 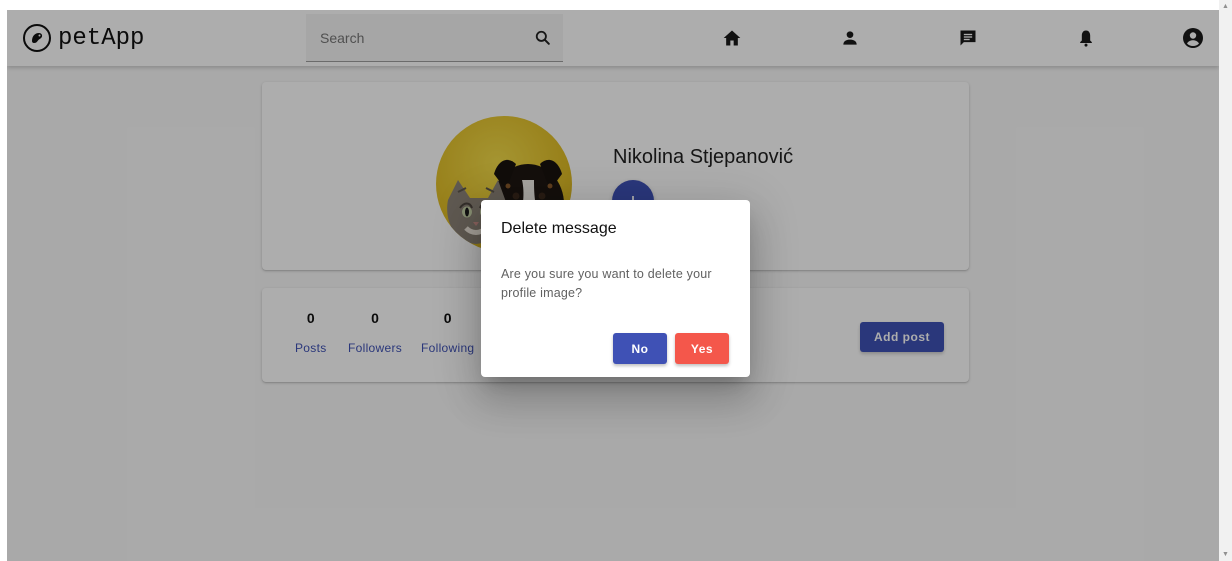 What do you see at coordinates (3, 280) in the screenshot?
I see `browser-left-strip` at bounding box center [3, 280].